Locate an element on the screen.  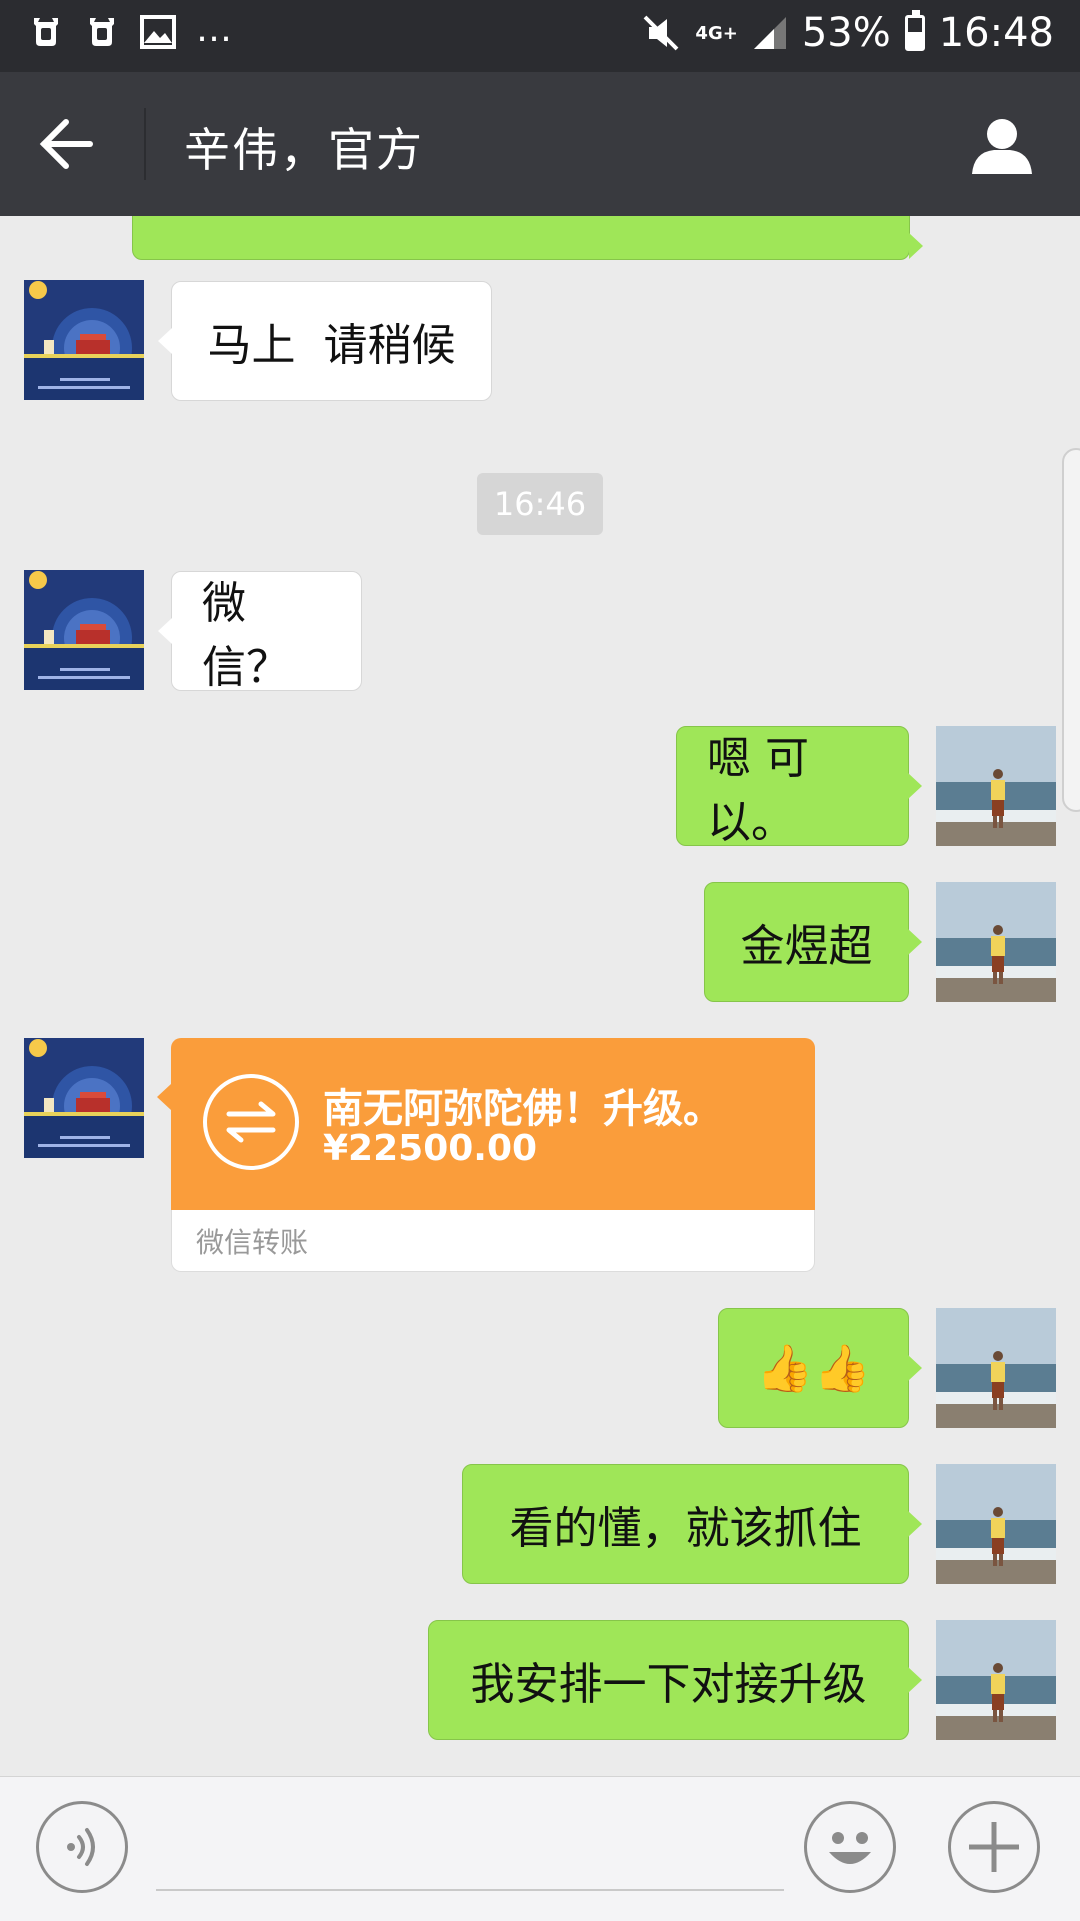
message-bubble-outgoing: 看的懂，就该抓住 is located at coordinates (692, 1524).